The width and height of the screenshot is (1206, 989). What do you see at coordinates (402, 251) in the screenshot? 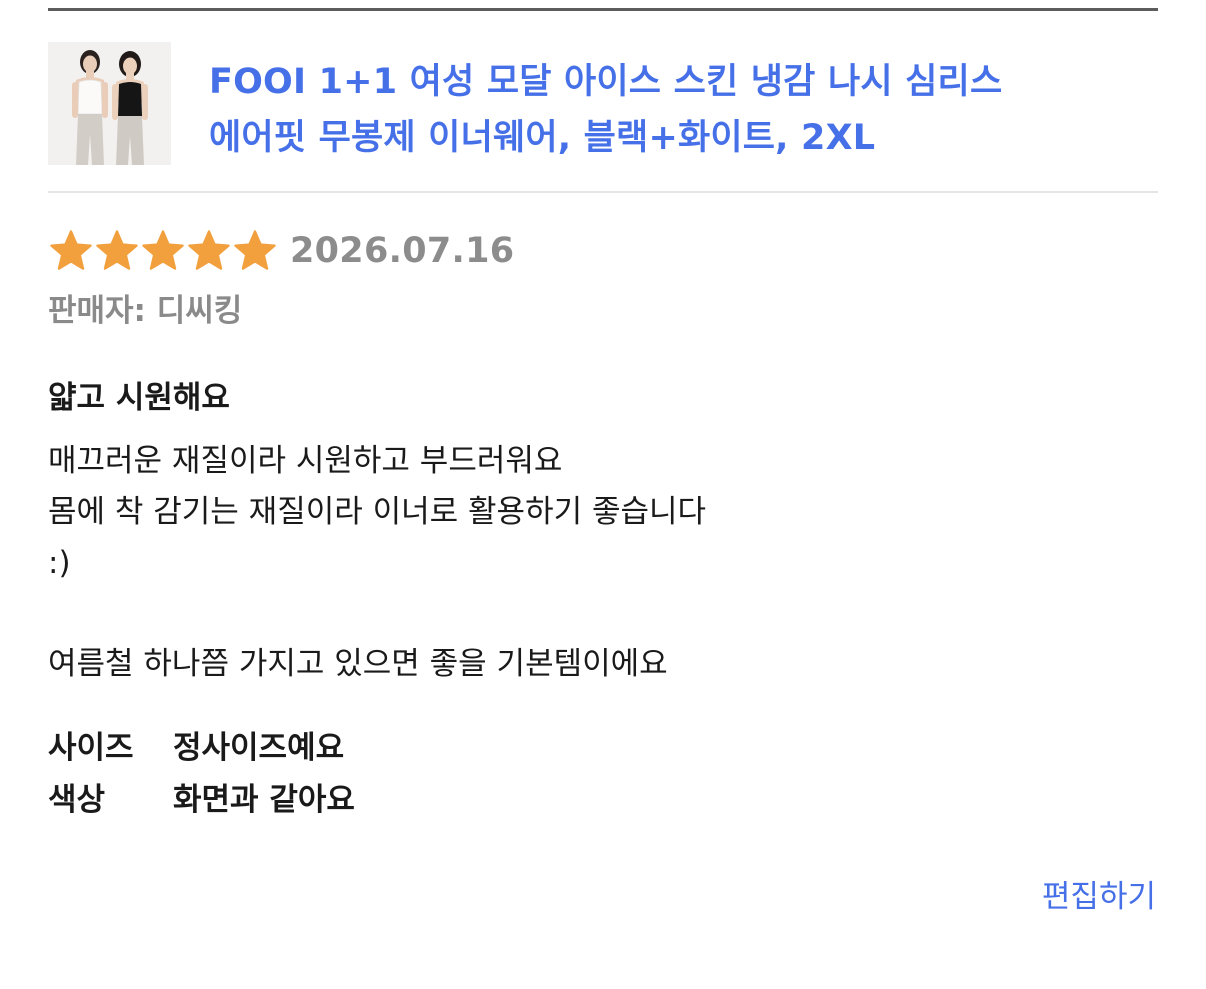
I see `review-date: 2026.07.16` at bounding box center [402, 251].